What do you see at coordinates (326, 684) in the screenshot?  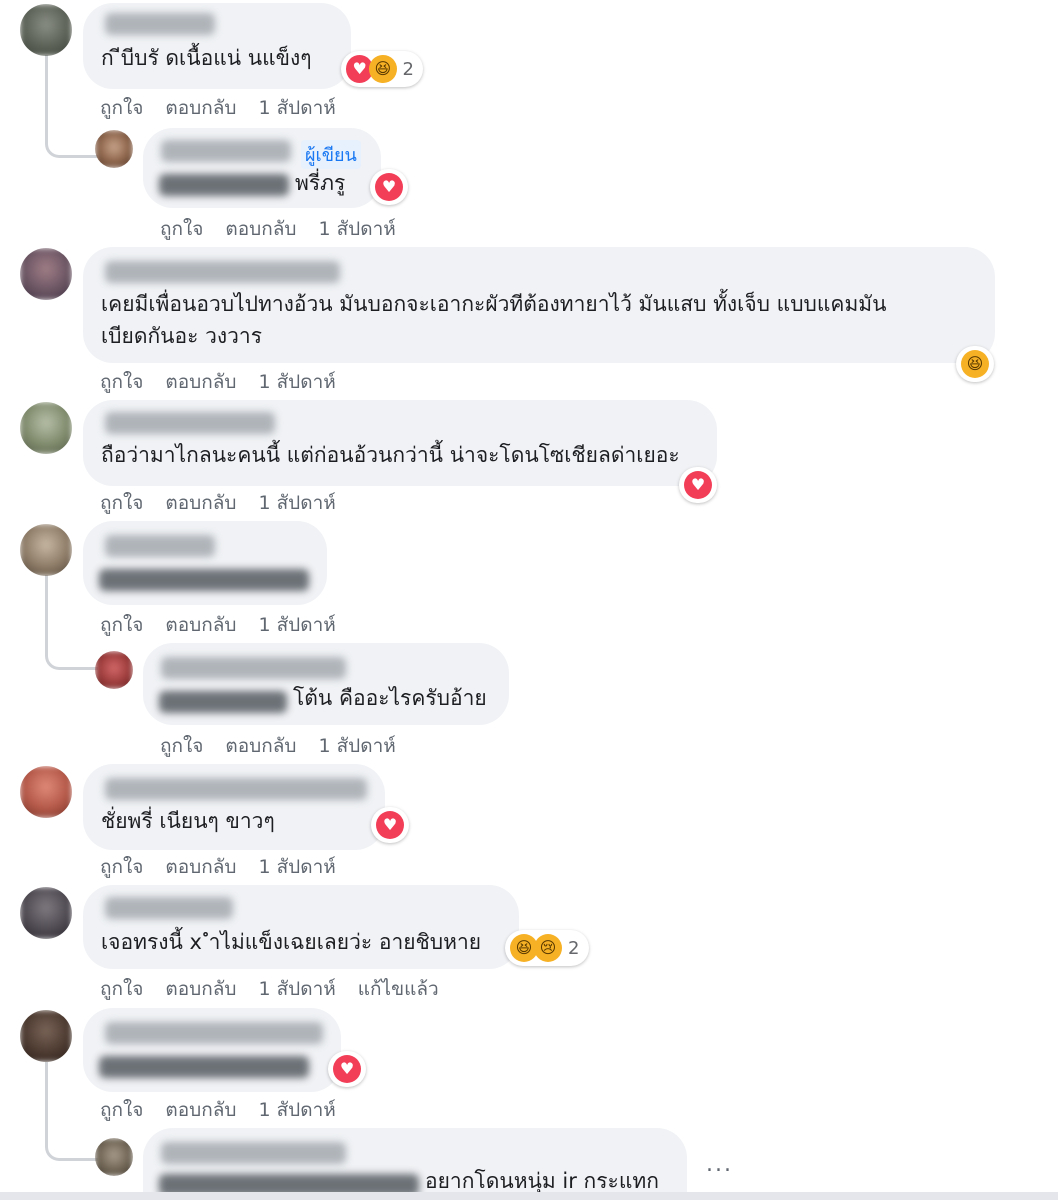 I see `reply-bubble: โต้น คืออะไรครับอ้าย` at bounding box center [326, 684].